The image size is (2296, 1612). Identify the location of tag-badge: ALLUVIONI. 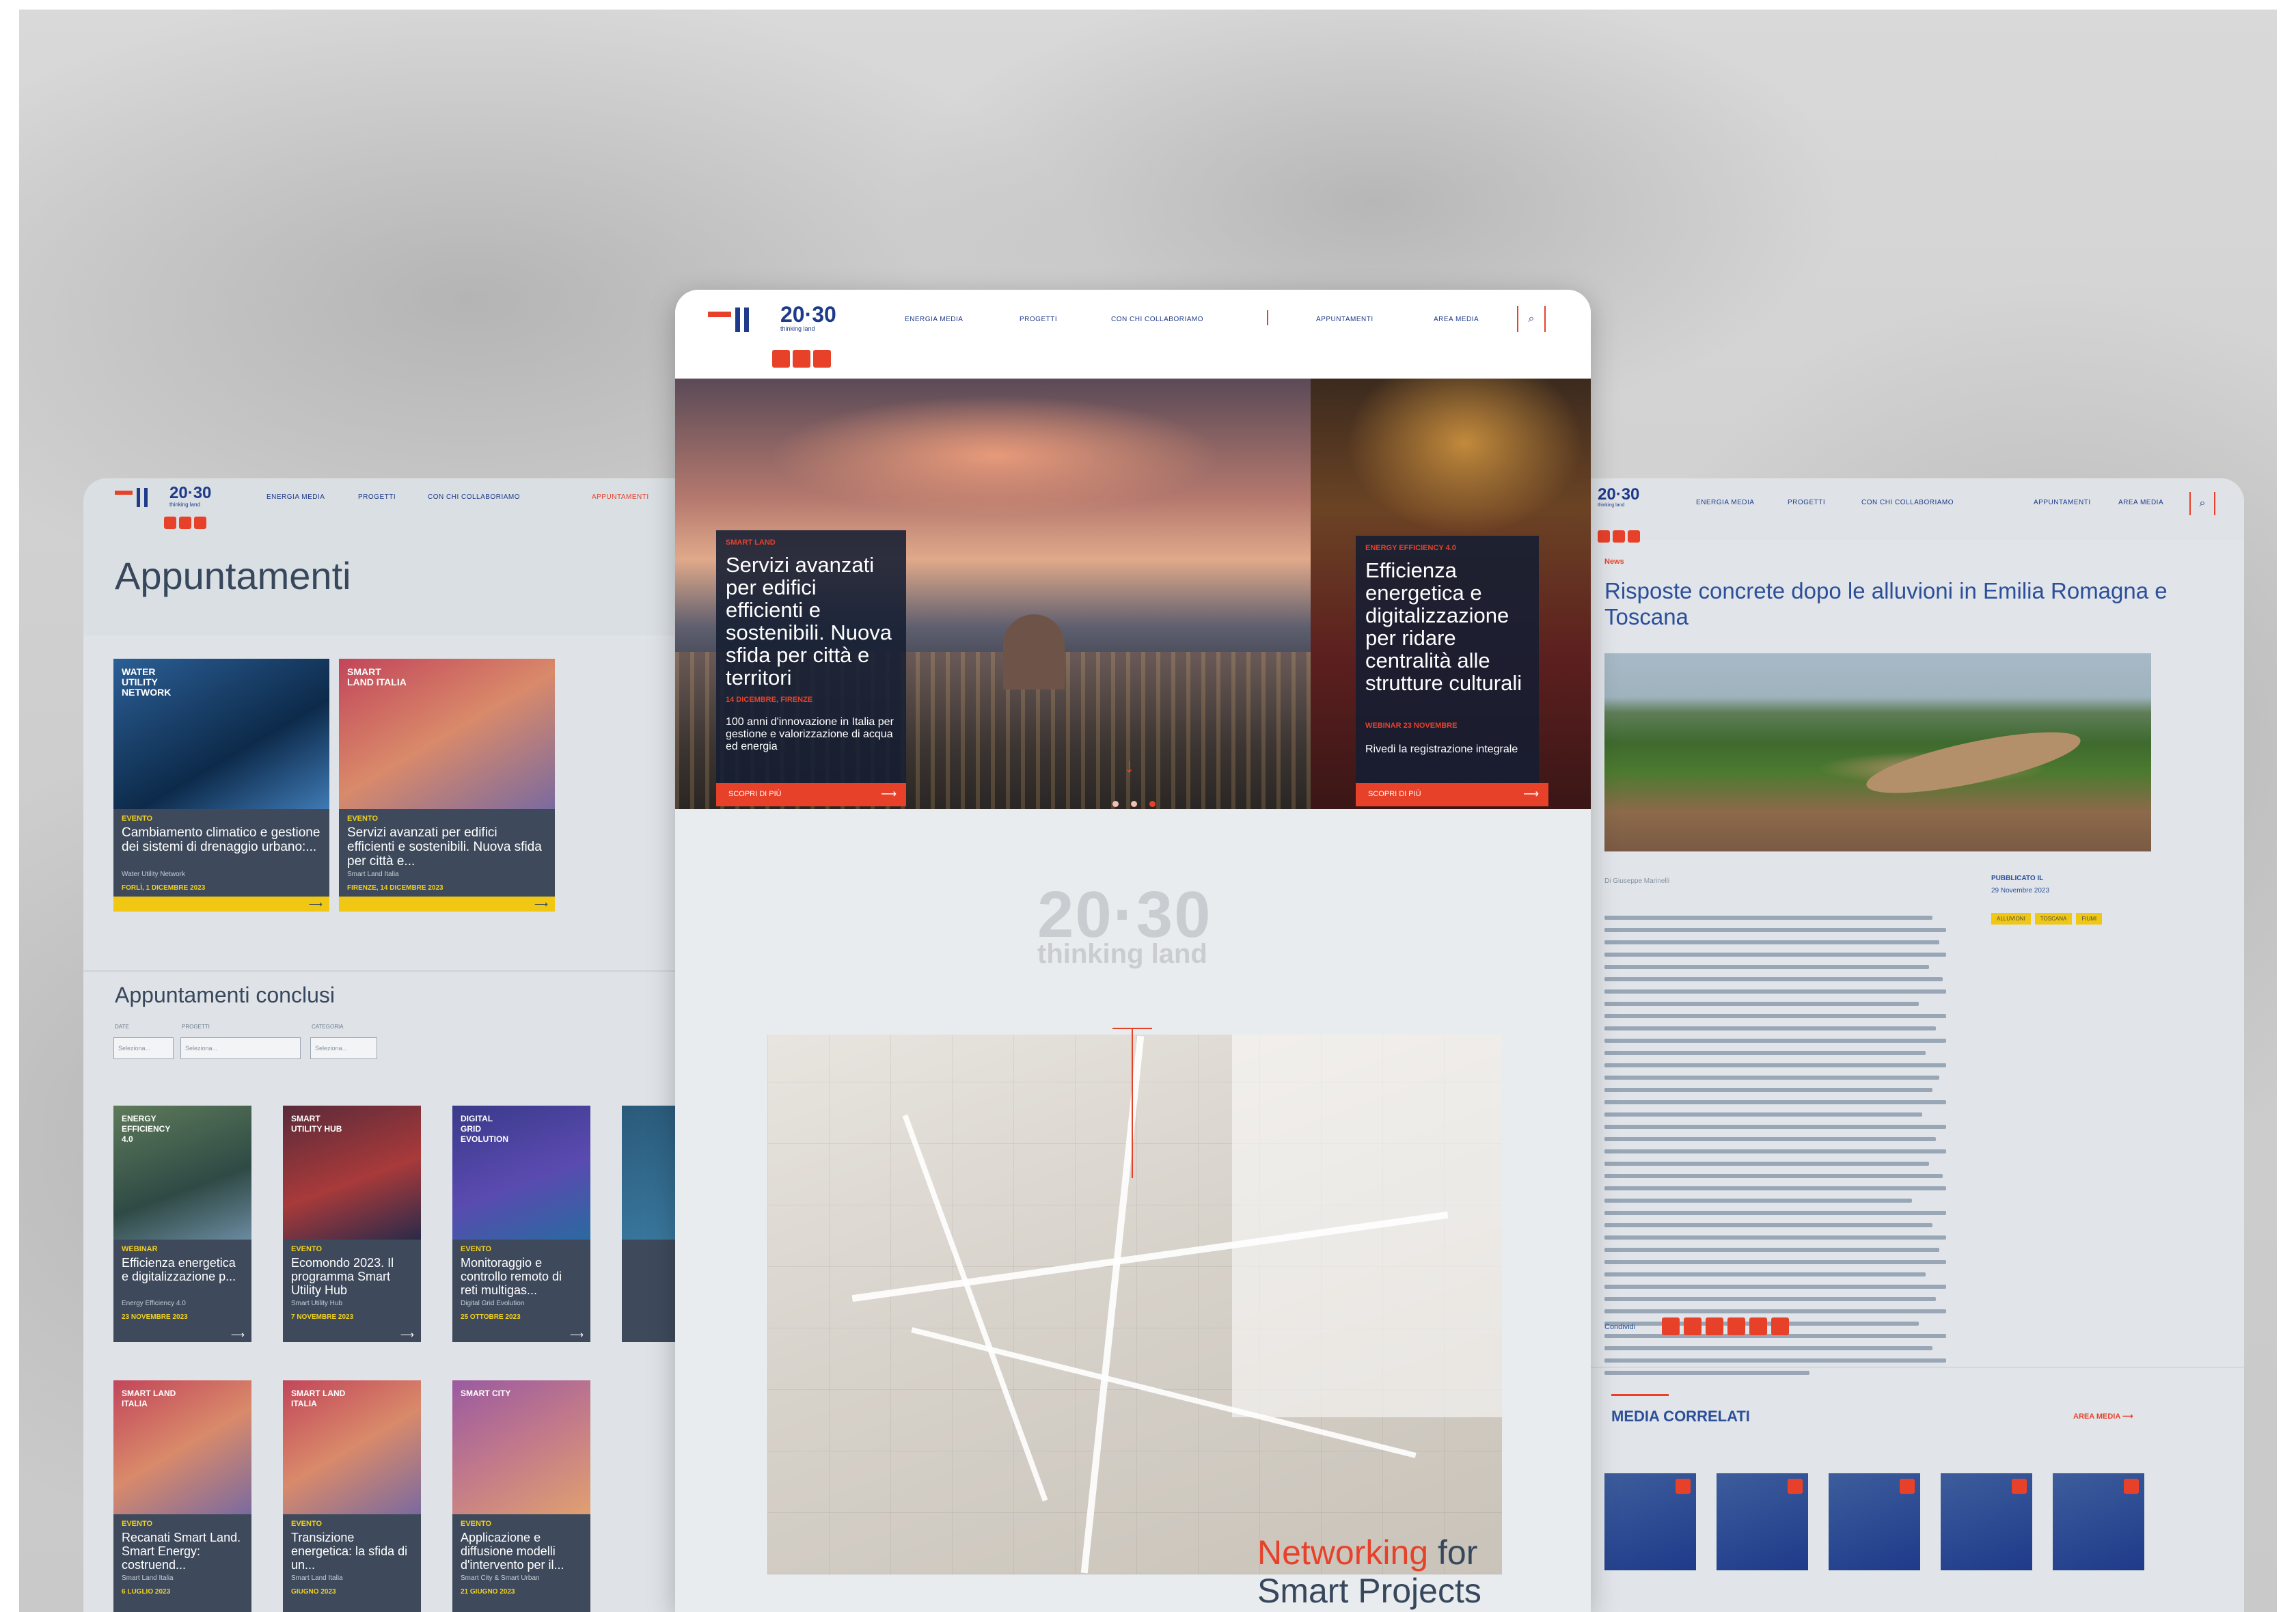
(2011, 919).